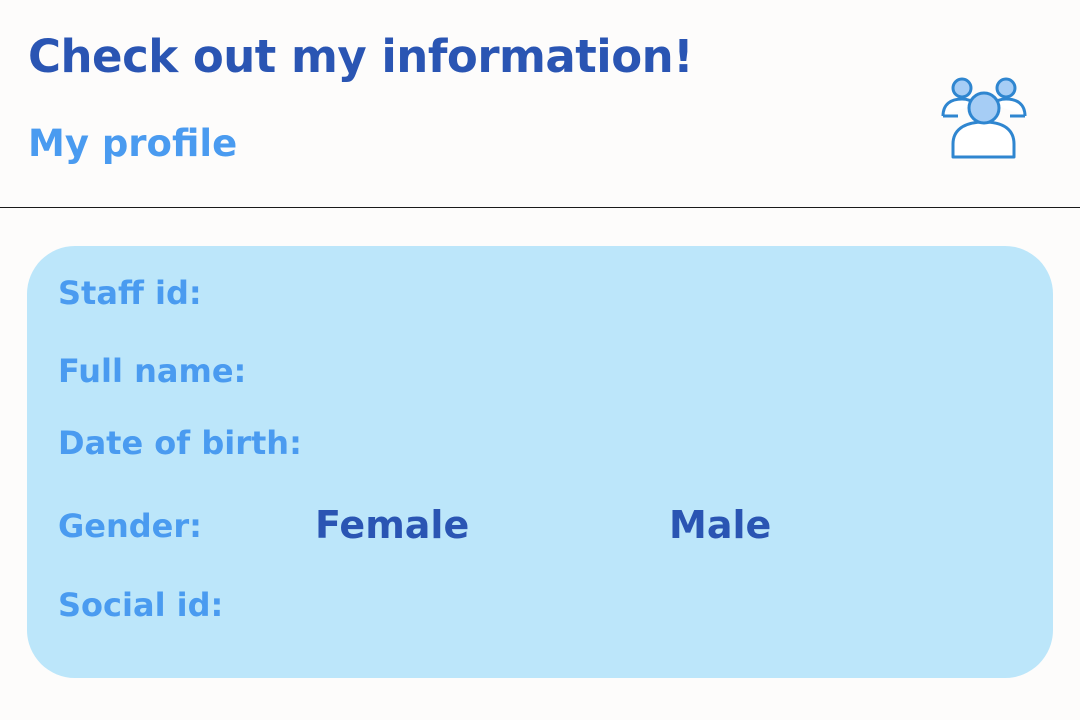  I want to click on full-name-label: Full name:, so click(152, 371).